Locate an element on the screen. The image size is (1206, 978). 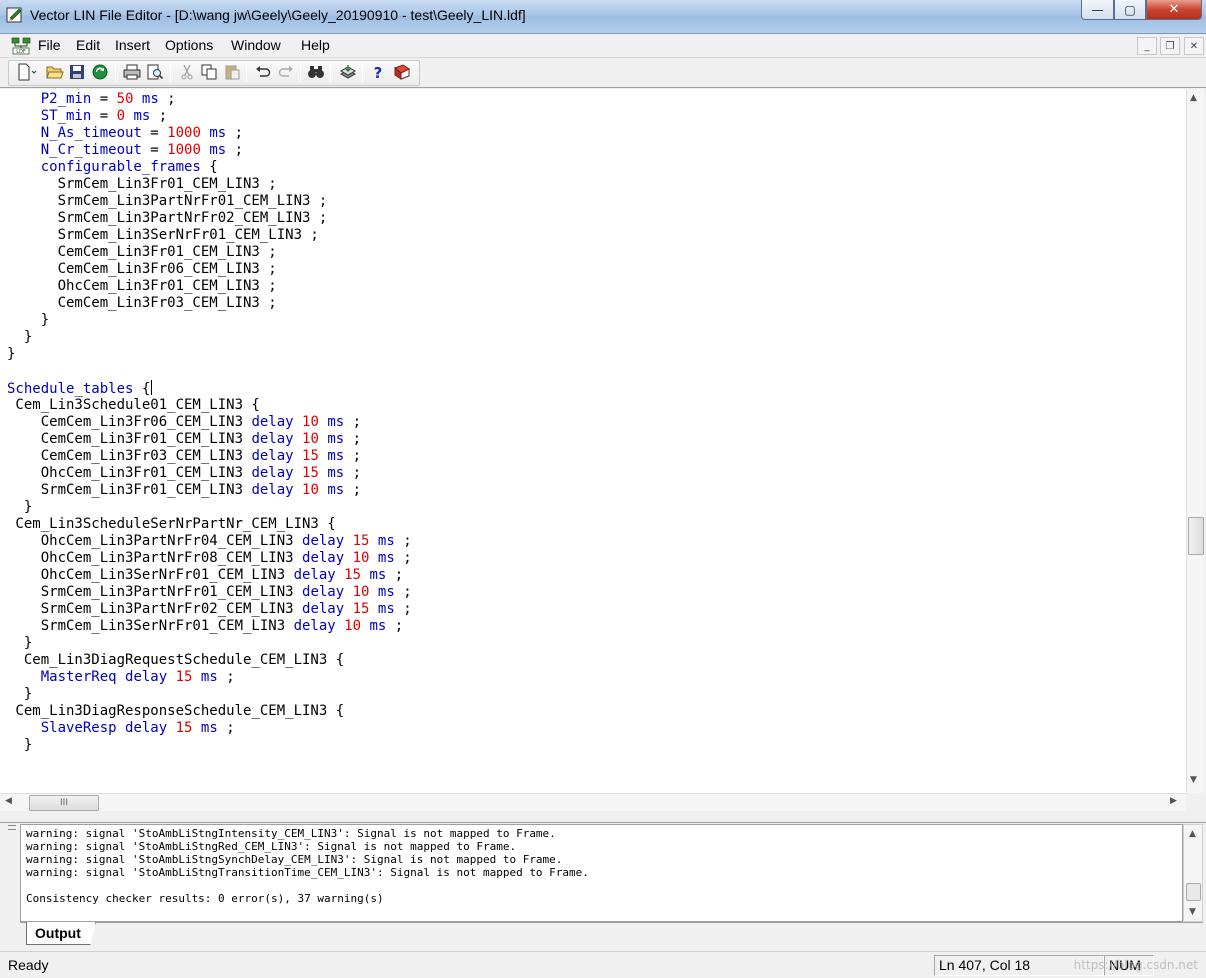
close-button: ✕ is located at coordinates (1174, 10).